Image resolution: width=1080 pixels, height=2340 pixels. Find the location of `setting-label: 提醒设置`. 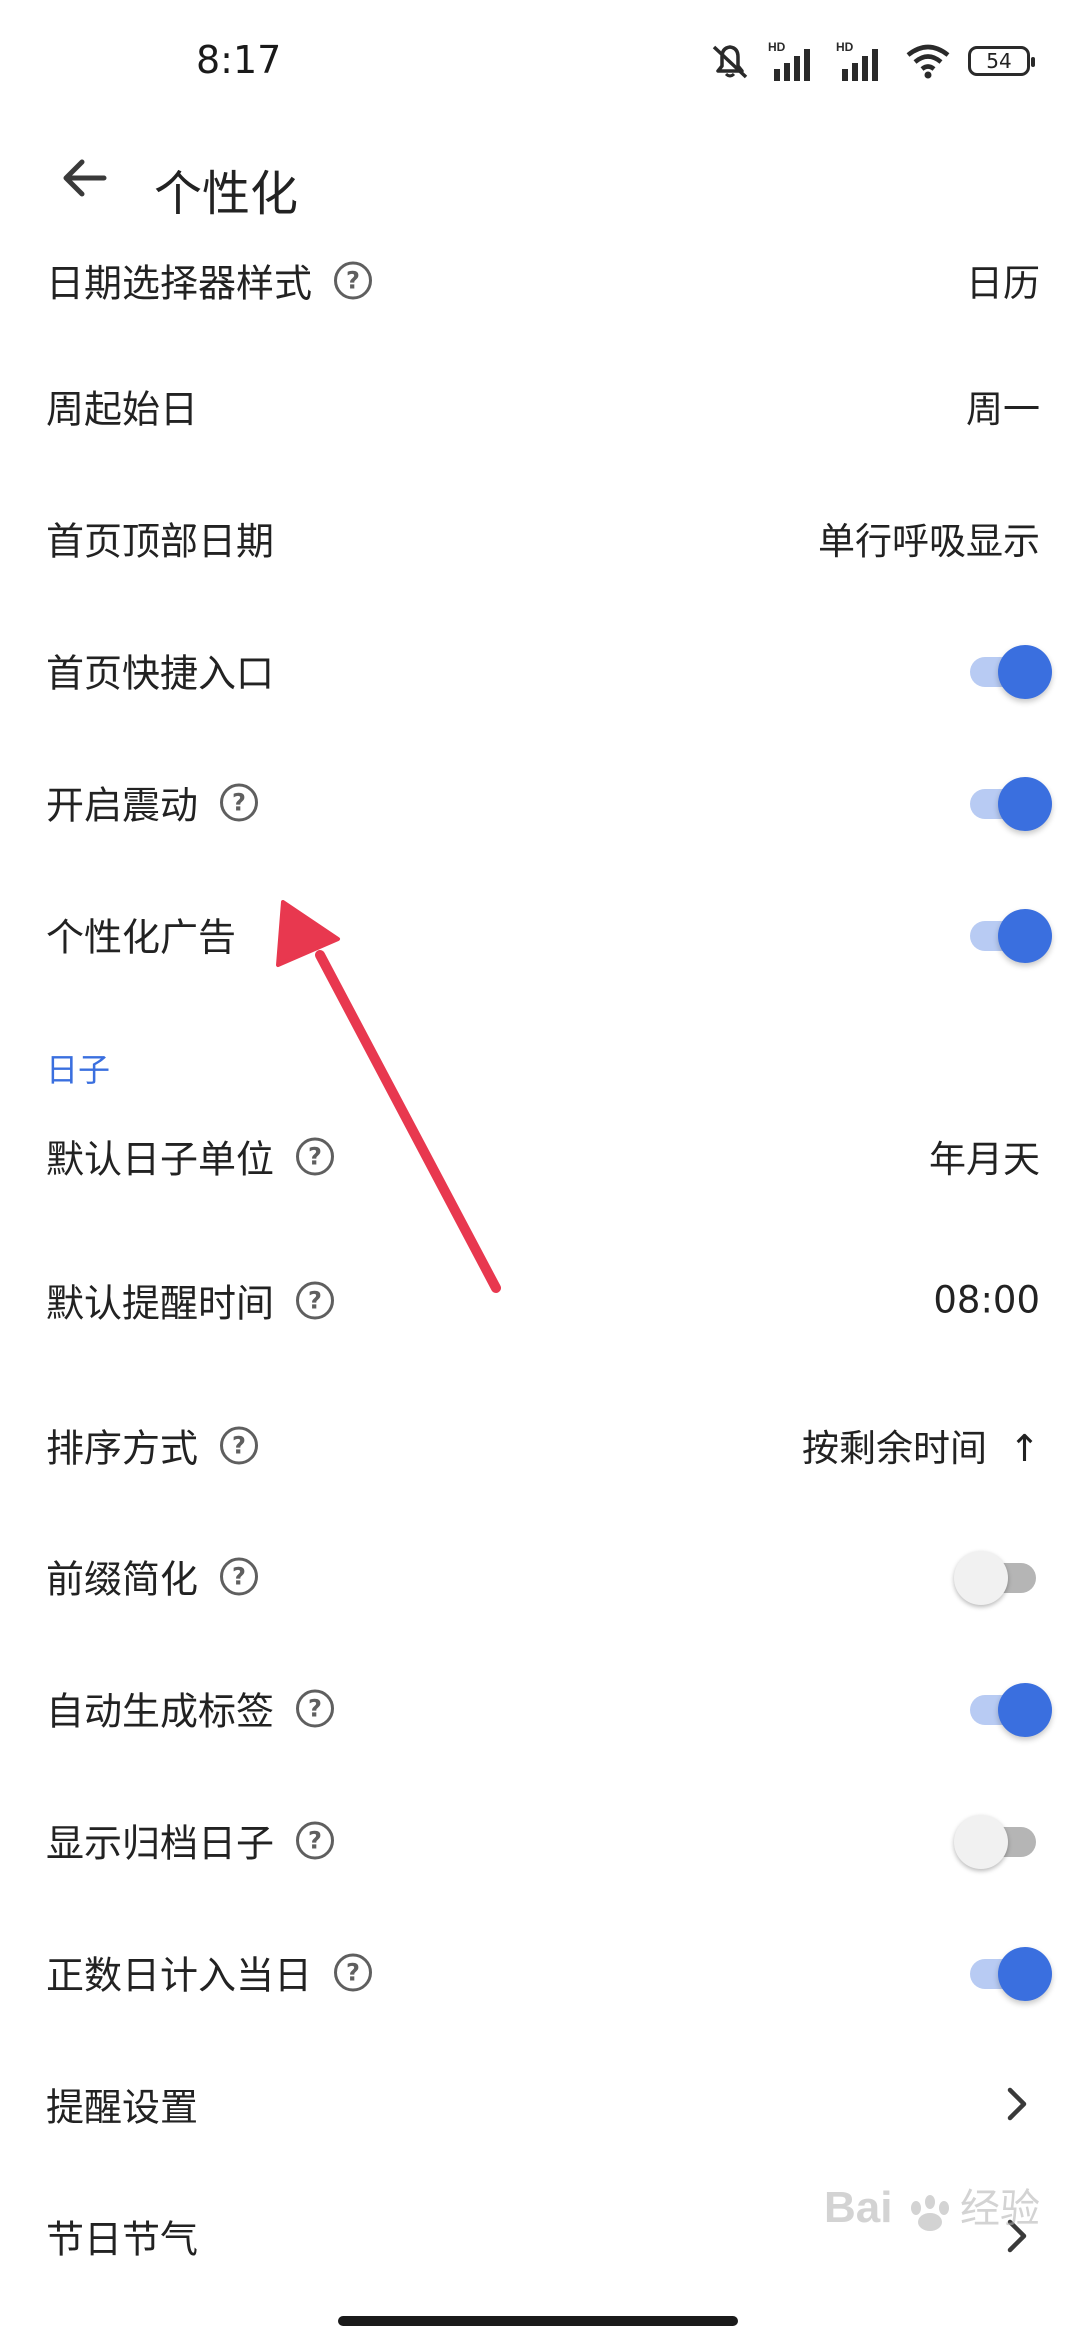

setting-label: 提醒设置 is located at coordinates (122, 2107).